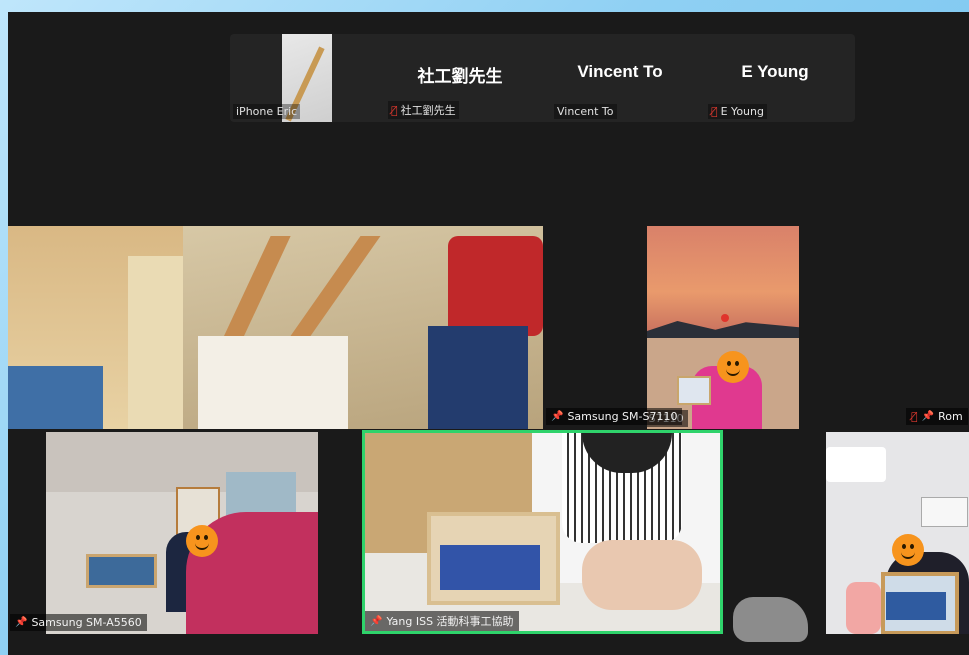 Image resolution: width=969 pixels, height=655 pixels. Describe the element at coordinates (542, 532) in the screenshot. I see `video-tile-active-speaker: 📌 Yang ISS 活動科事工協助` at that location.